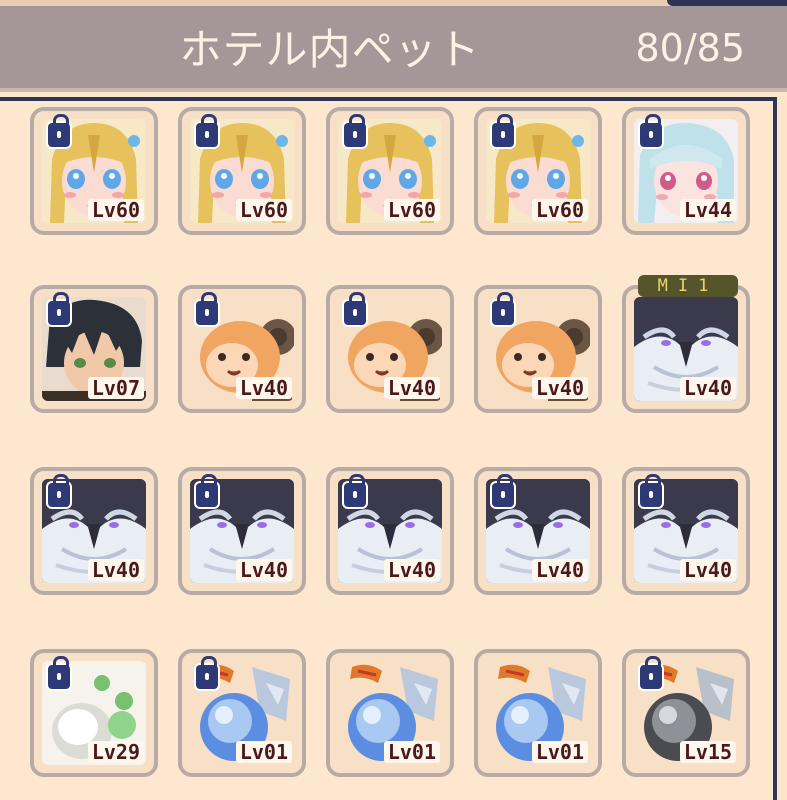 The image size is (787, 800). What do you see at coordinates (686, 344) in the screenshot?
I see `pet-card: MI1 Lv40` at bounding box center [686, 344].